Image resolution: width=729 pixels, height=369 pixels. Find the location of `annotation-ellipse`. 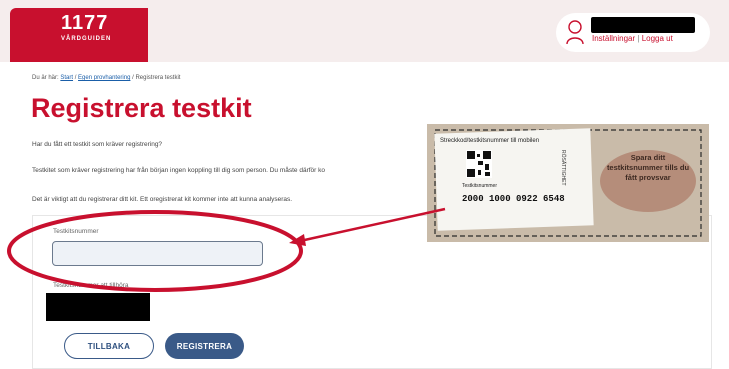

annotation-ellipse is located at coordinates (155, 251).